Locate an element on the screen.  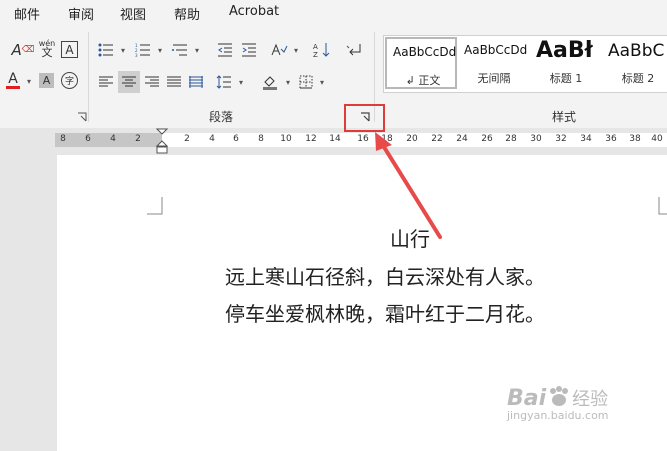
ruler-tick: 28 is located at coordinates (511, 139).